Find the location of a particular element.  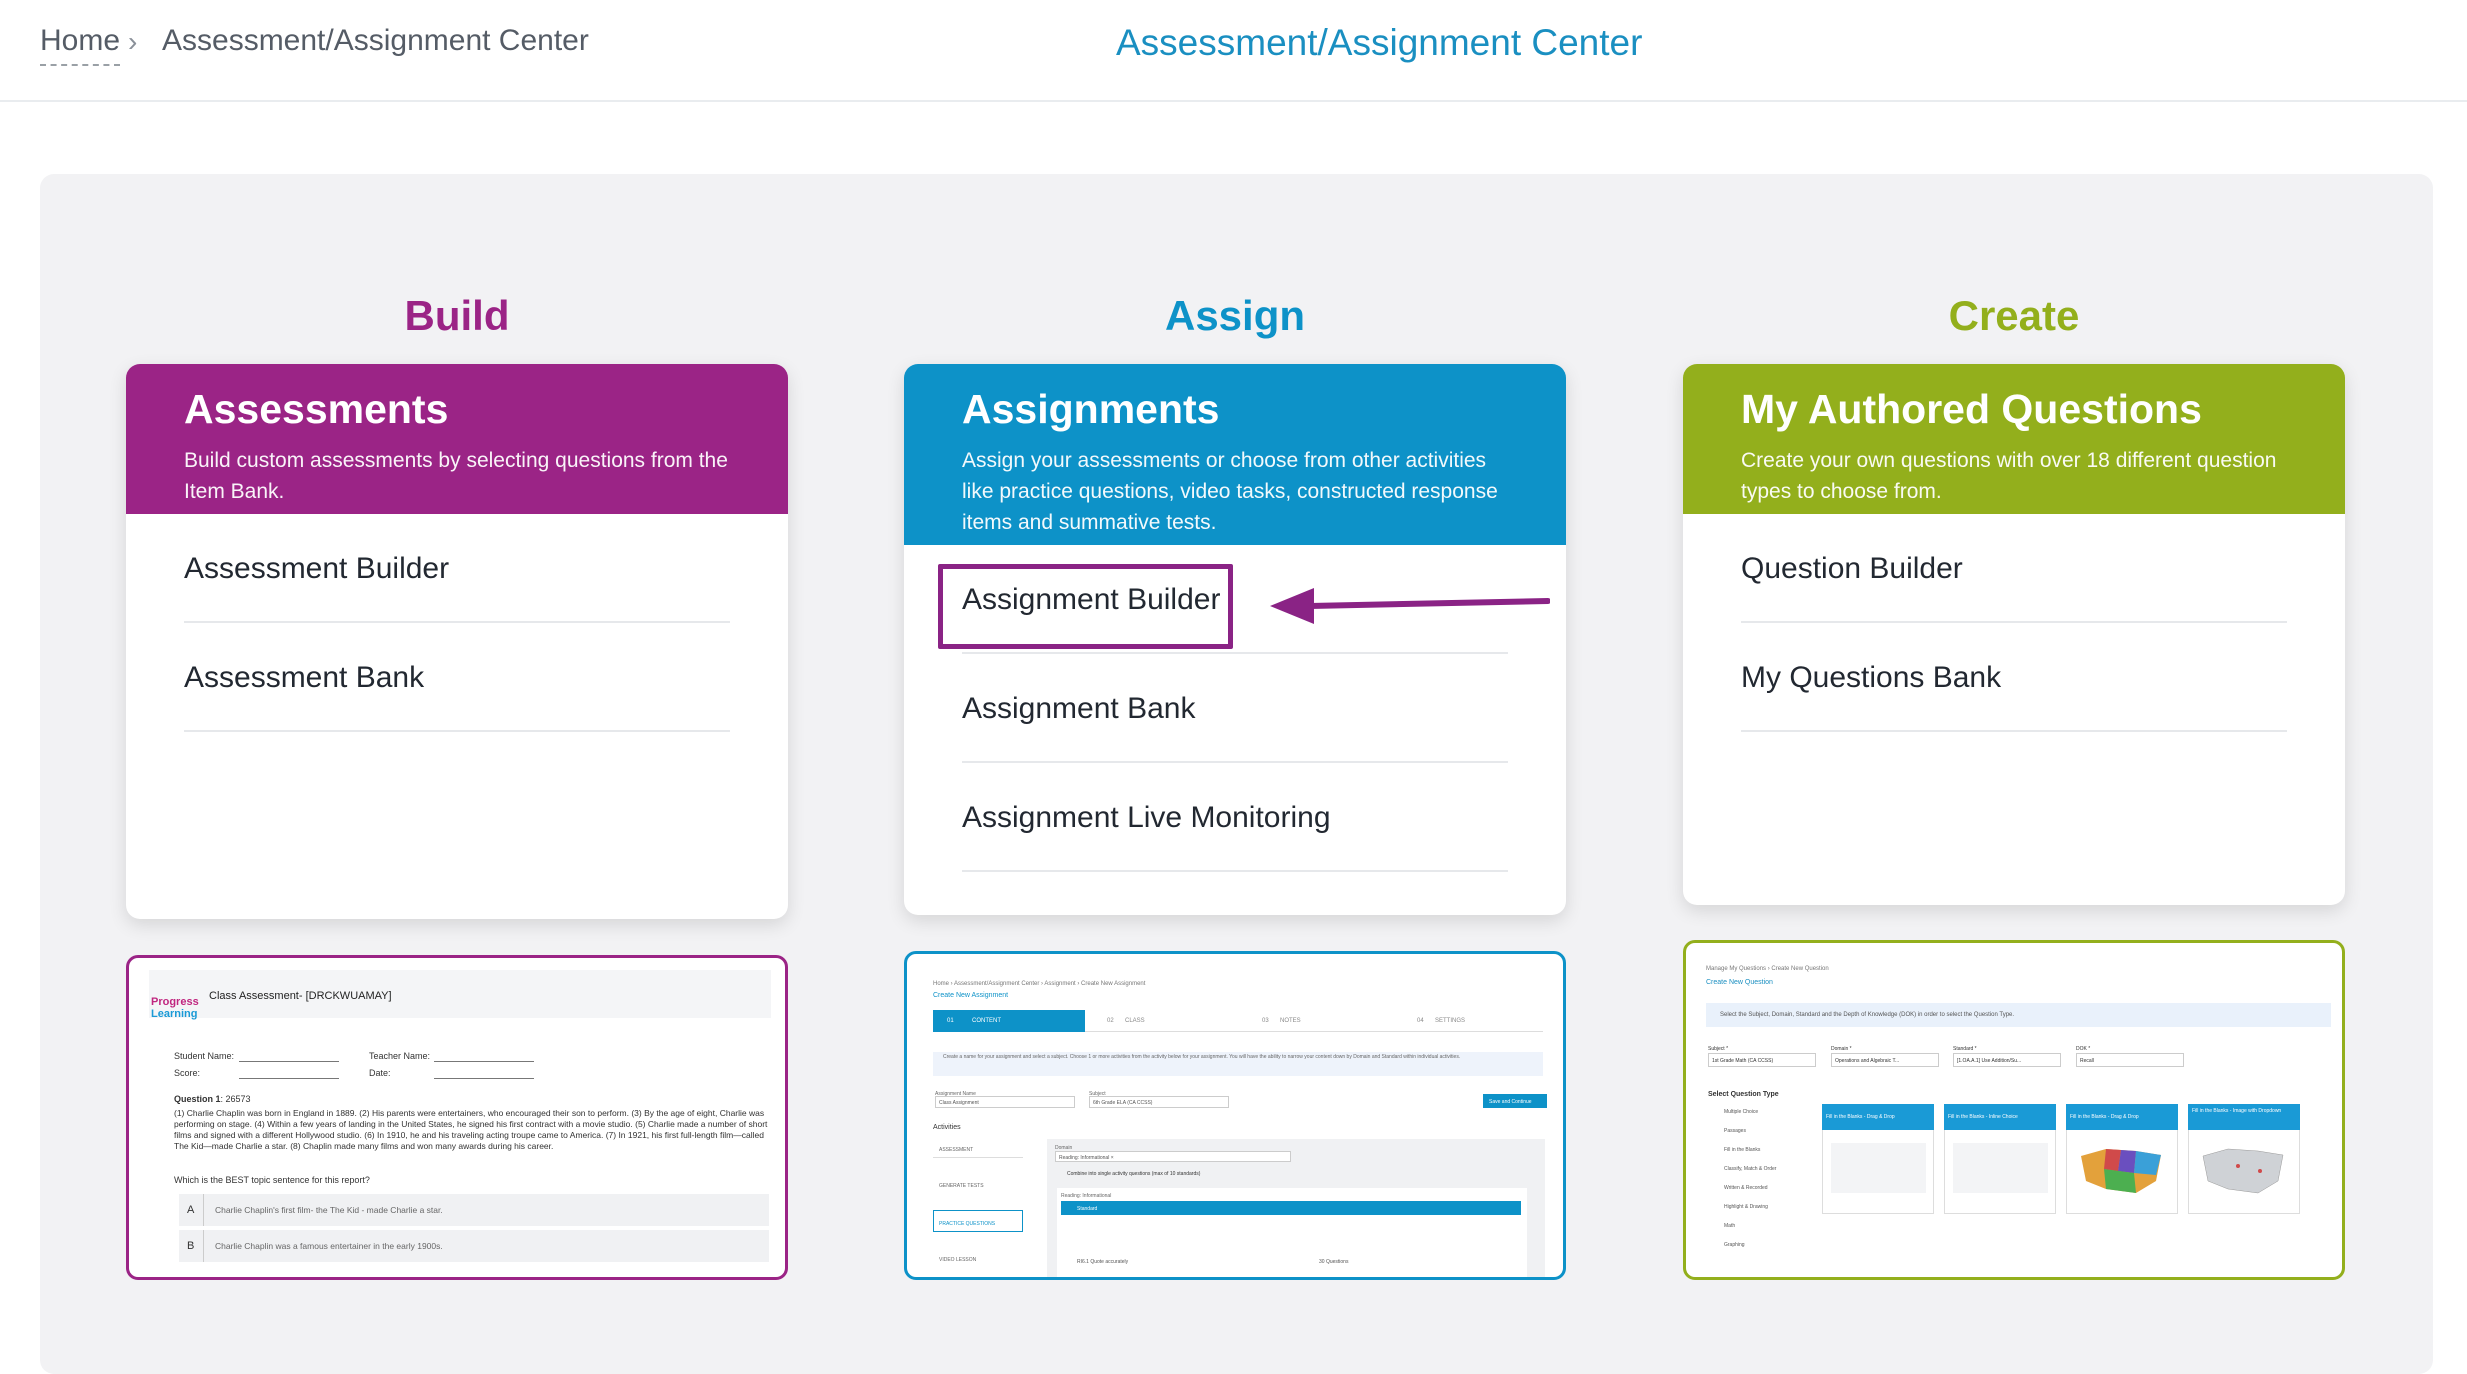

chevron-right-icon: › is located at coordinates (133, 41).